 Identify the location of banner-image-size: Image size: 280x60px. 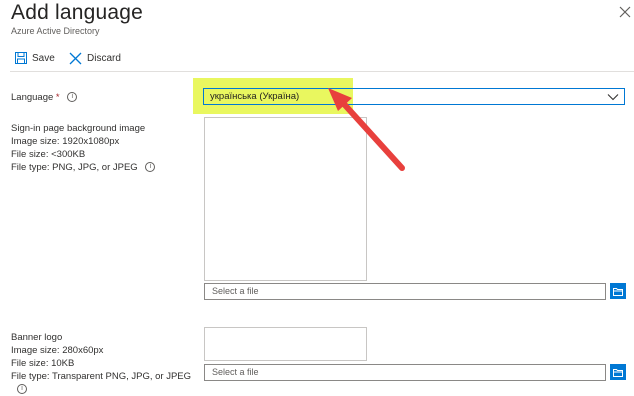
(57, 350).